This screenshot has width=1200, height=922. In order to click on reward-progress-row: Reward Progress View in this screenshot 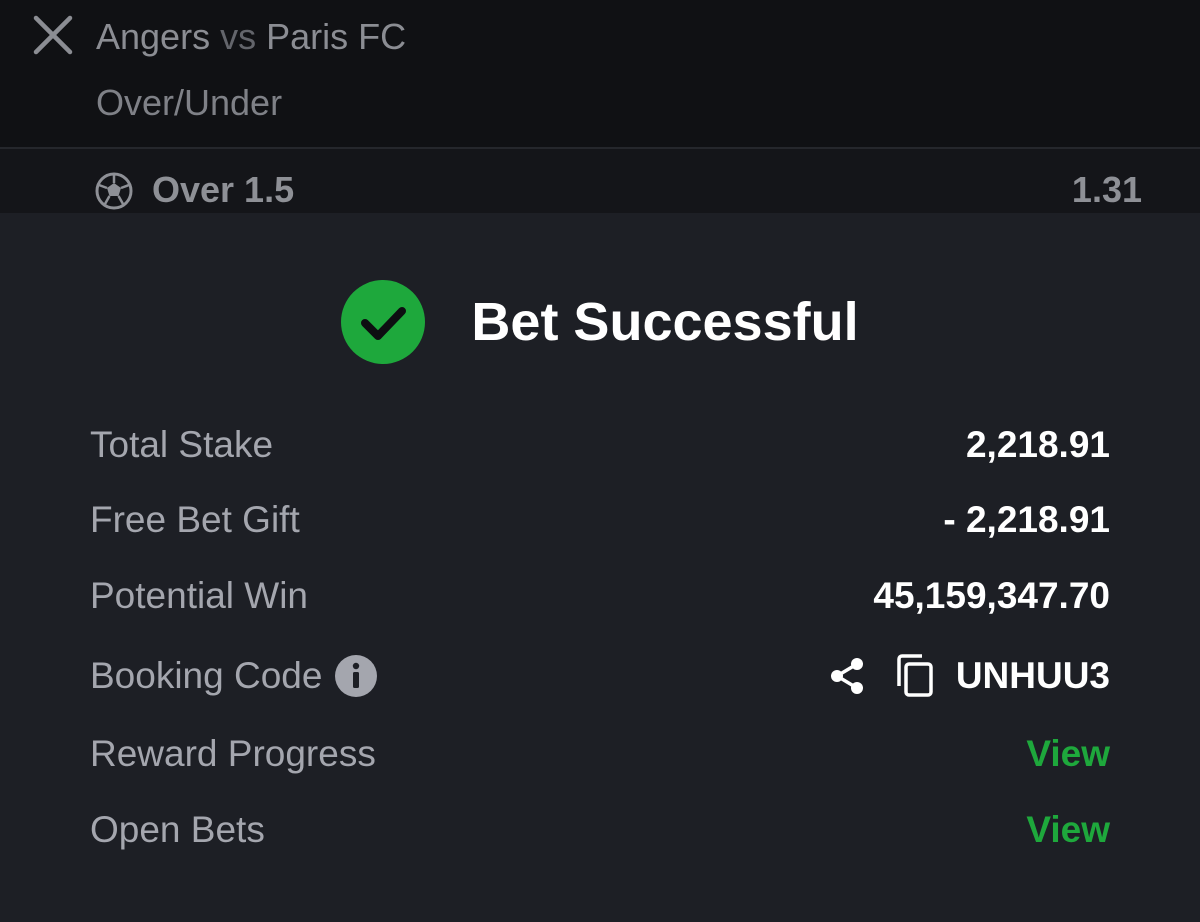, I will do `click(600, 752)`.